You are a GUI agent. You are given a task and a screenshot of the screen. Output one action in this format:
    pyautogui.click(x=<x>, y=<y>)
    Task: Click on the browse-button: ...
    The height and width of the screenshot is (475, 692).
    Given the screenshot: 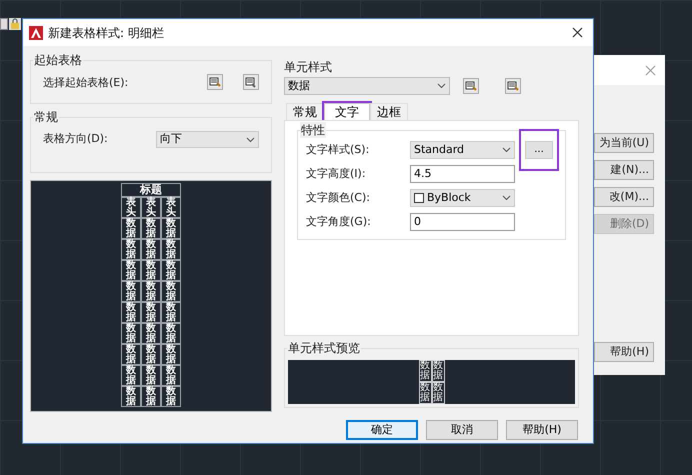 What is the action you would take?
    pyautogui.click(x=539, y=149)
    